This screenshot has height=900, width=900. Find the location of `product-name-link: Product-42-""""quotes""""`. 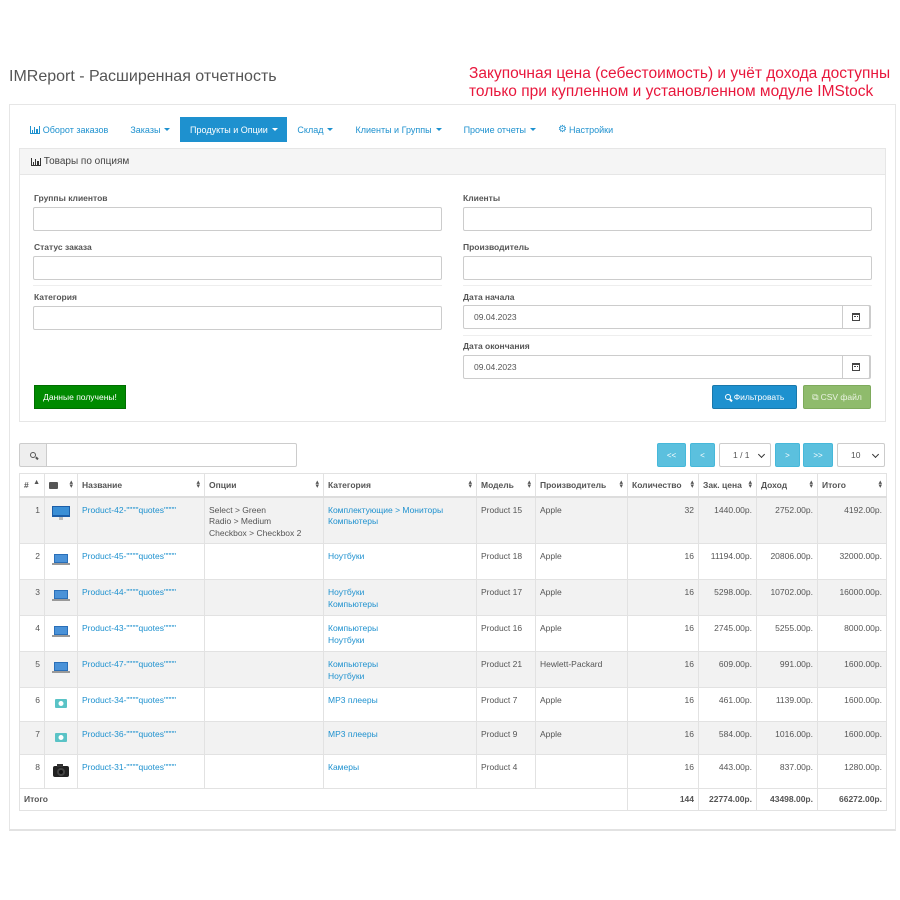

product-name-link: Product-42-""""quotes"""" is located at coordinates (129, 510).